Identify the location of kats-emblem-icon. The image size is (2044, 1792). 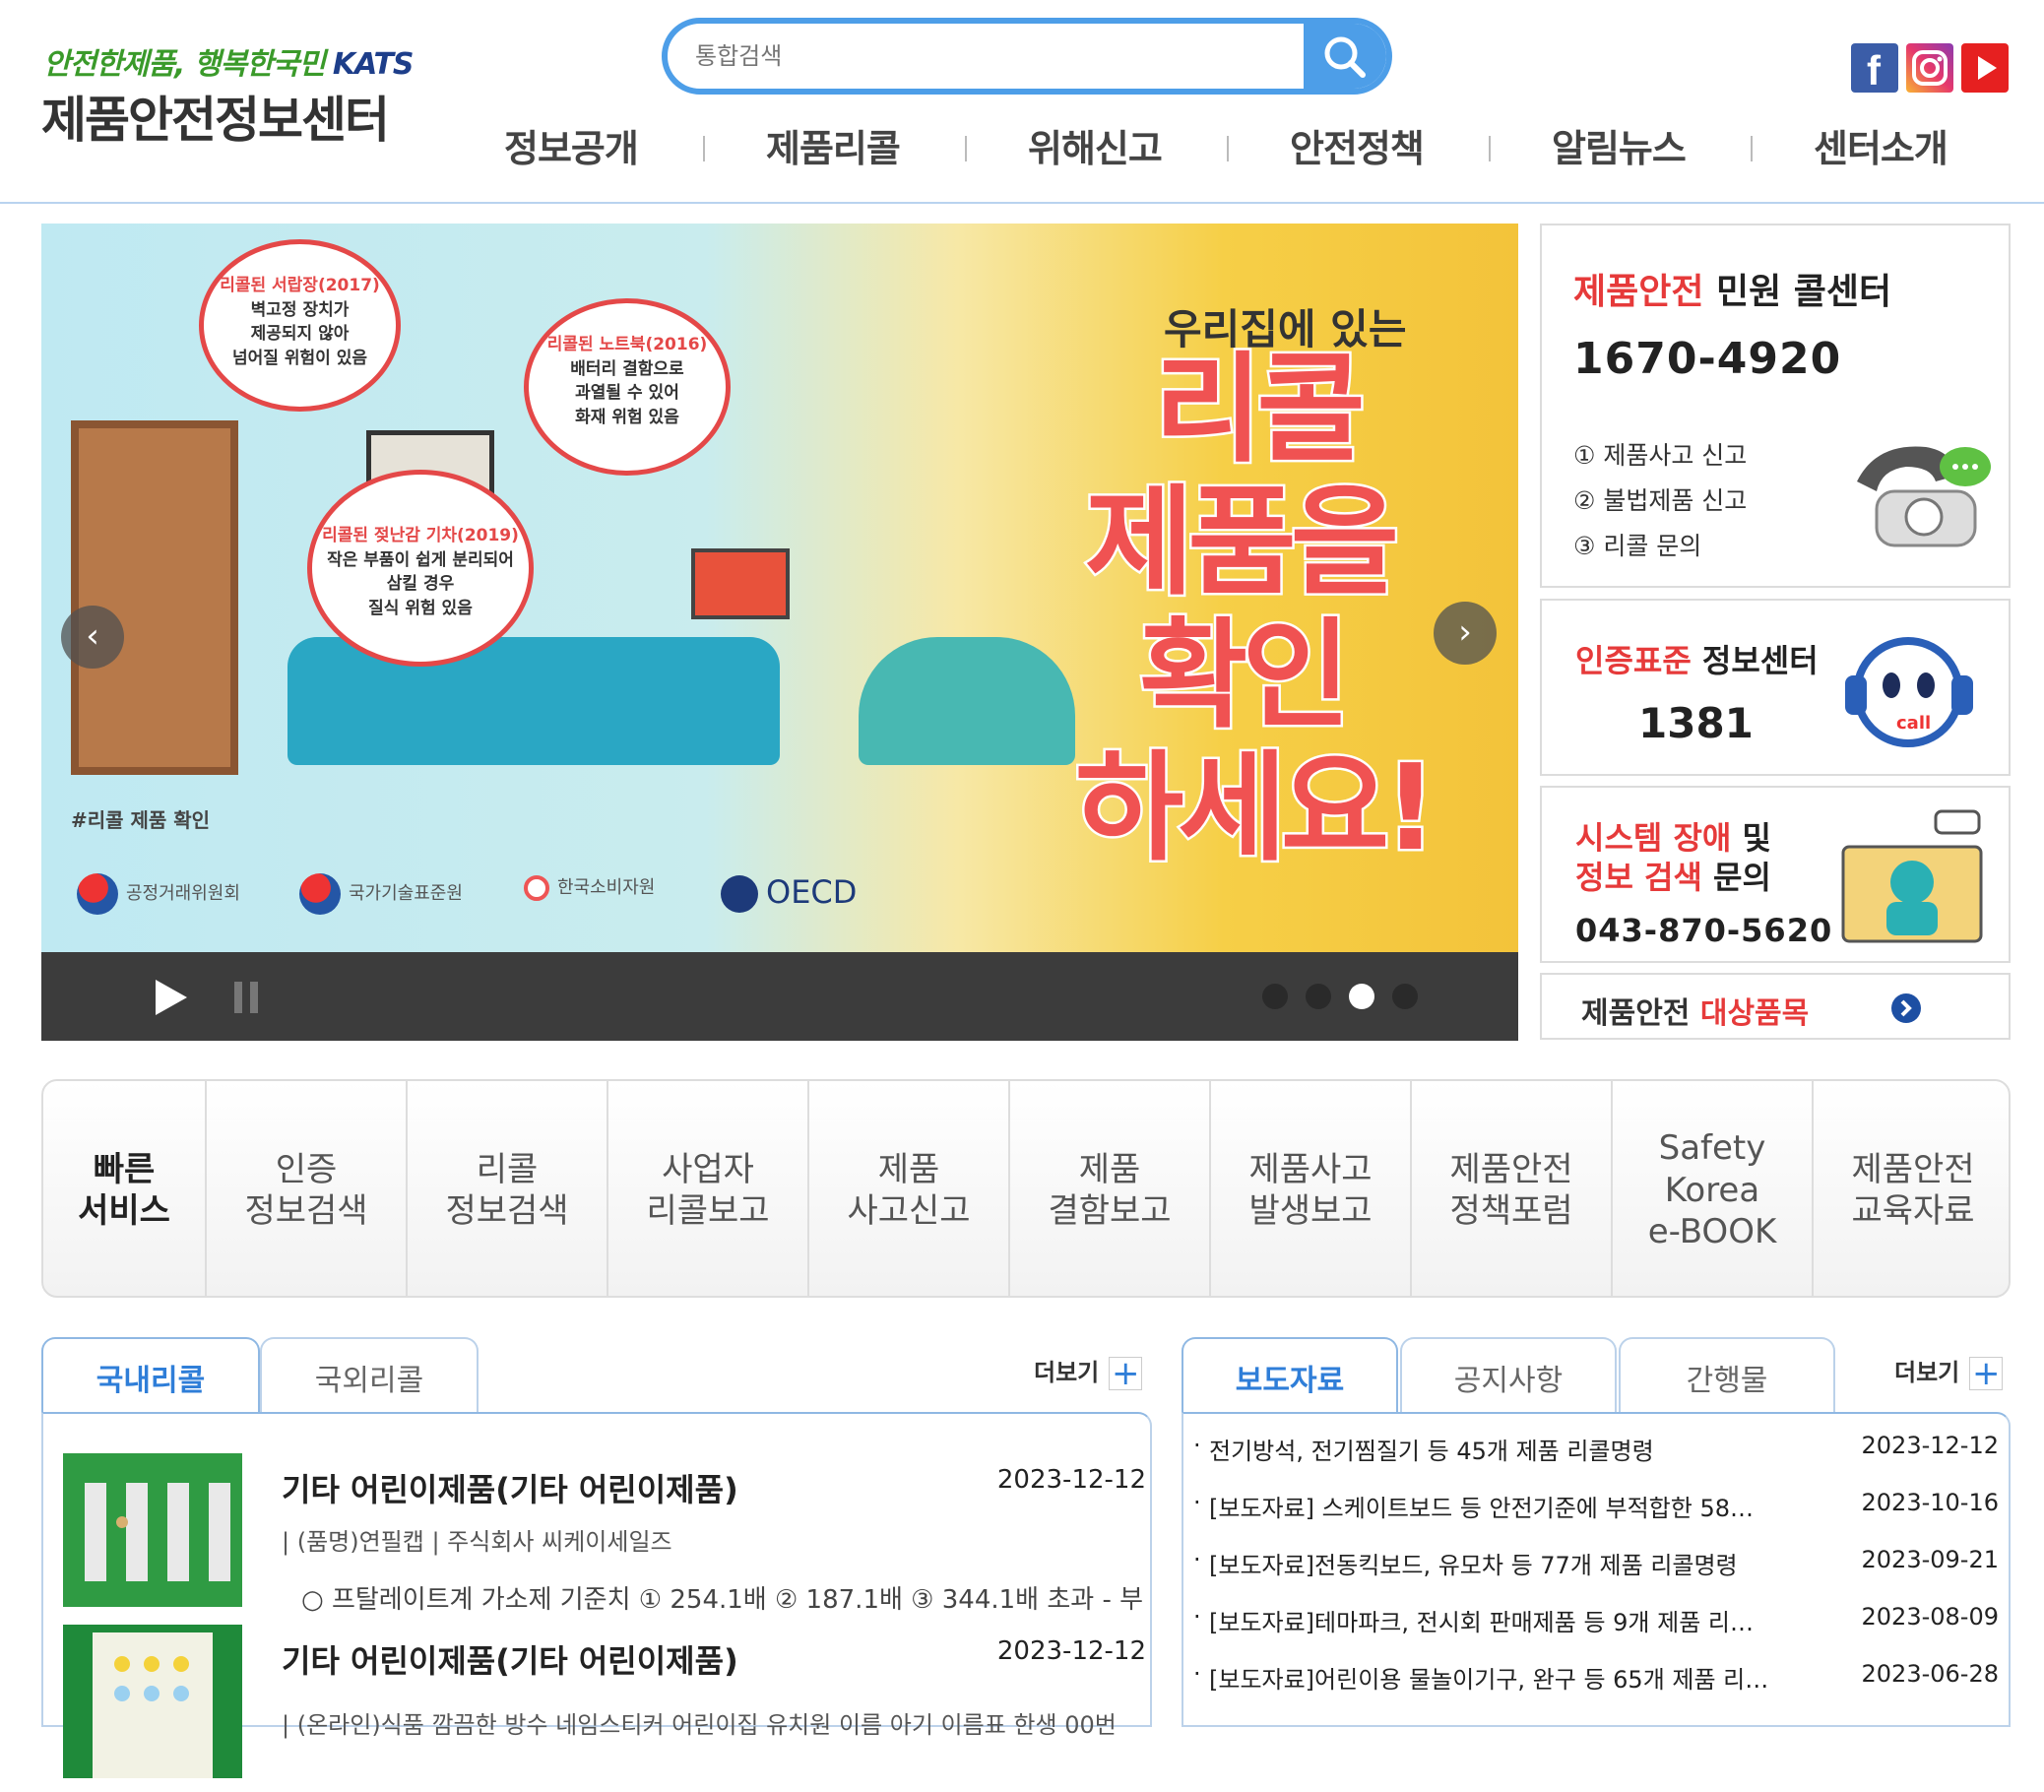
(320, 894).